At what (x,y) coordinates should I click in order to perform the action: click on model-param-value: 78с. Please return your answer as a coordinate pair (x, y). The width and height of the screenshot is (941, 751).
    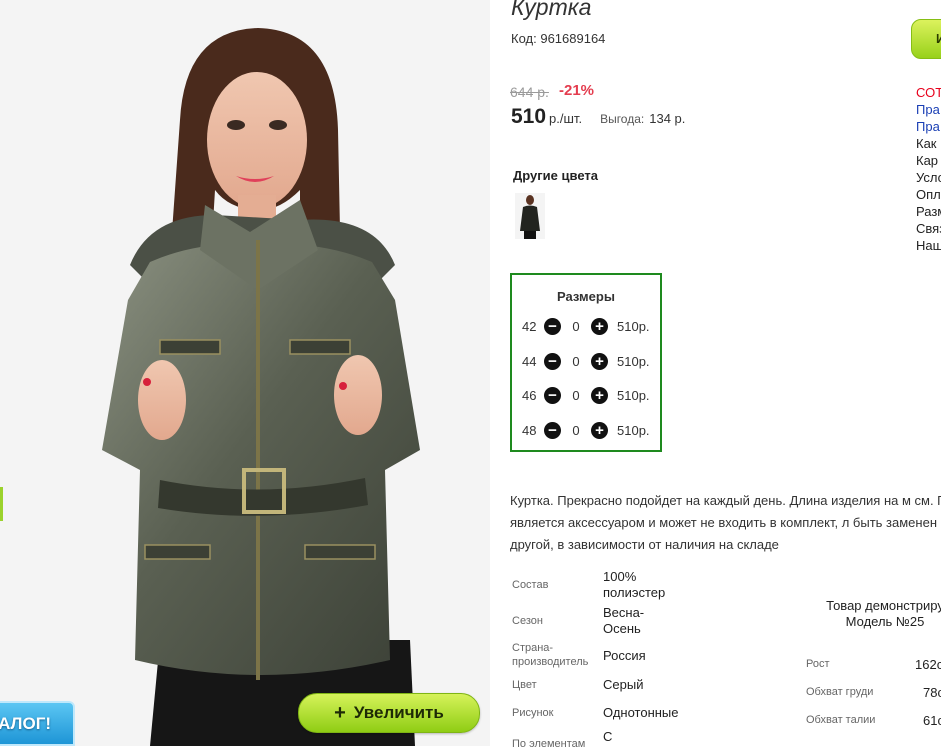
    Looking at the image, I should click on (932, 692).